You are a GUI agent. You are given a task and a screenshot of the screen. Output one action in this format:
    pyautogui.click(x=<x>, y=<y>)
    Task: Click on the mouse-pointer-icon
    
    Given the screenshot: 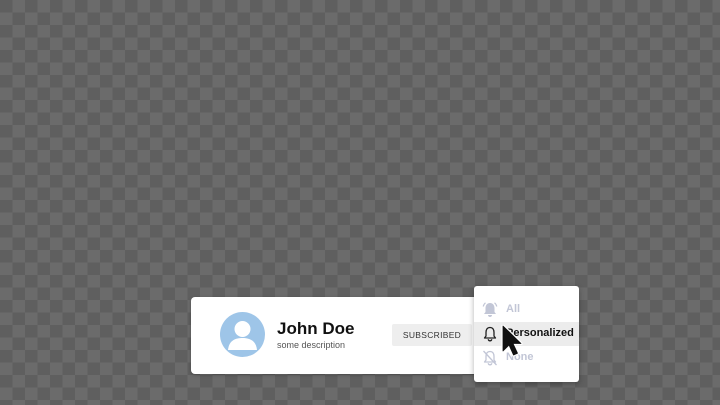 What is the action you would take?
    pyautogui.click(x=513, y=341)
    